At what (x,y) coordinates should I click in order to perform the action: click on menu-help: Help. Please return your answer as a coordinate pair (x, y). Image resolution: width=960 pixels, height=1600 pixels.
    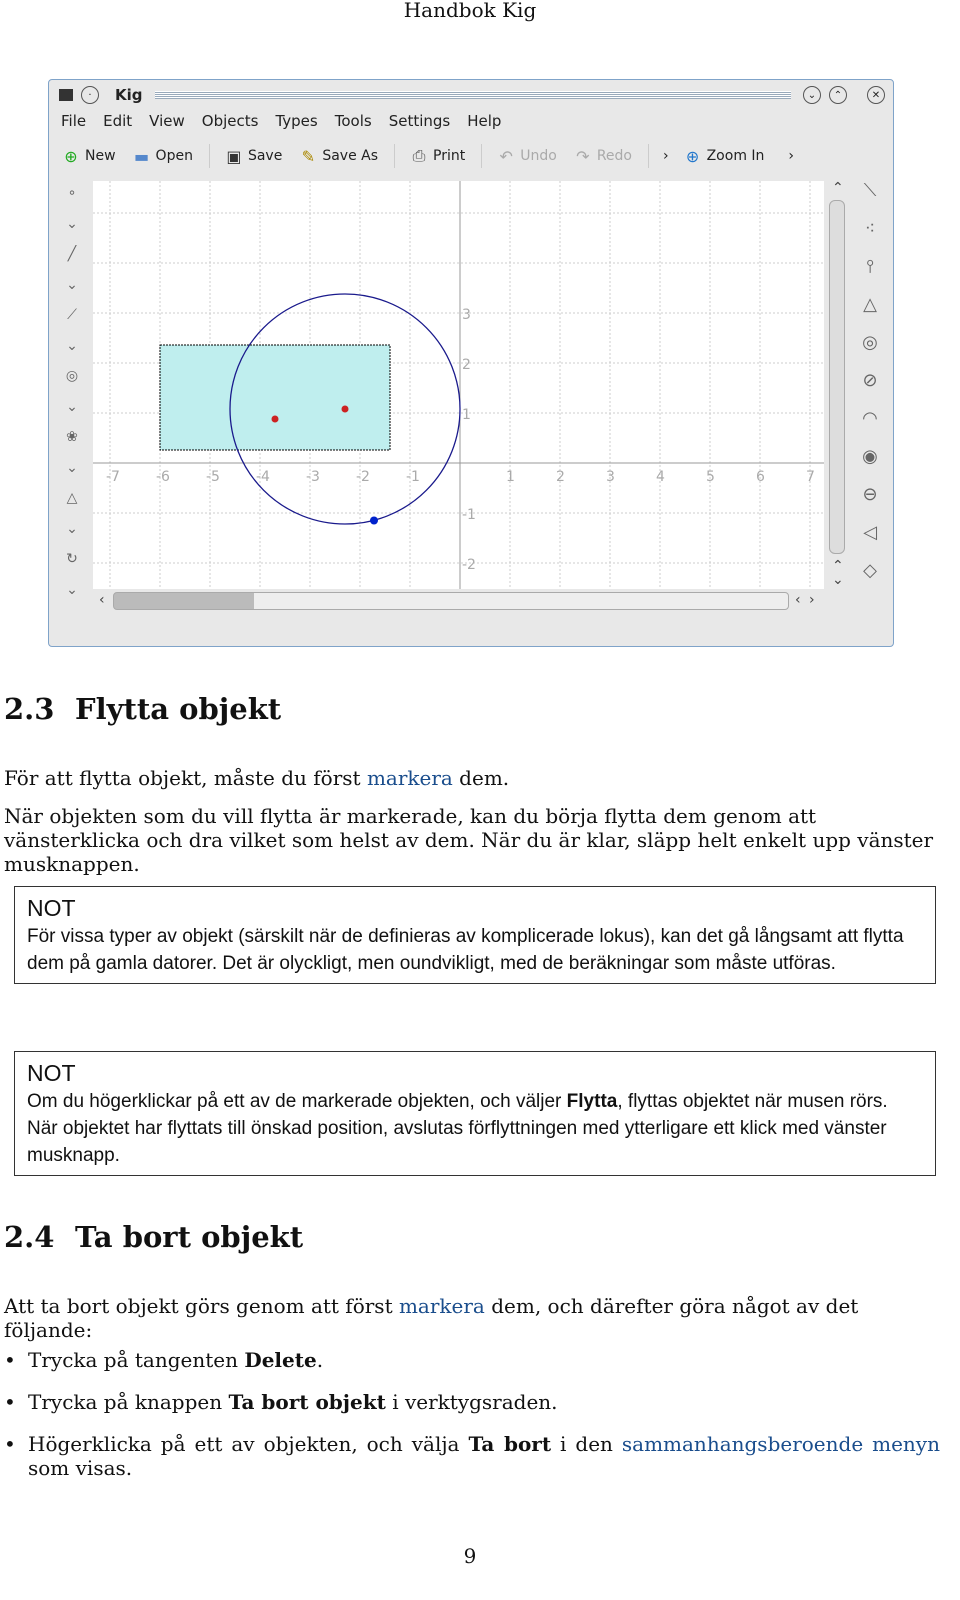
    Looking at the image, I should click on (484, 121).